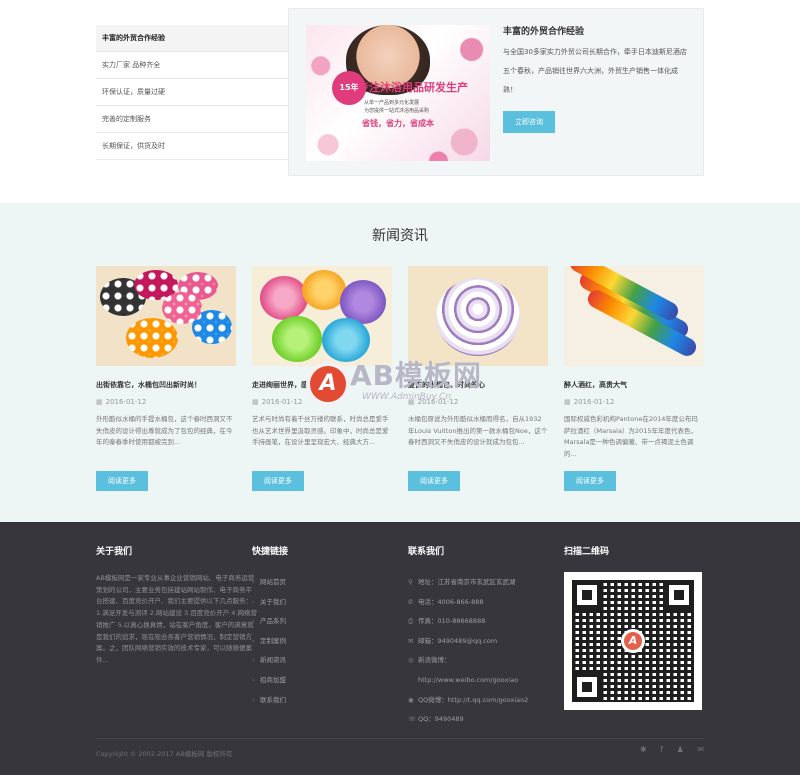 Image resolution: width=800 pixels, height=775 pixels. What do you see at coordinates (392, 103) in the screenshot?
I see `promo-subline-1: 从单一产品到多元化发展` at bounding box center [392, 103].